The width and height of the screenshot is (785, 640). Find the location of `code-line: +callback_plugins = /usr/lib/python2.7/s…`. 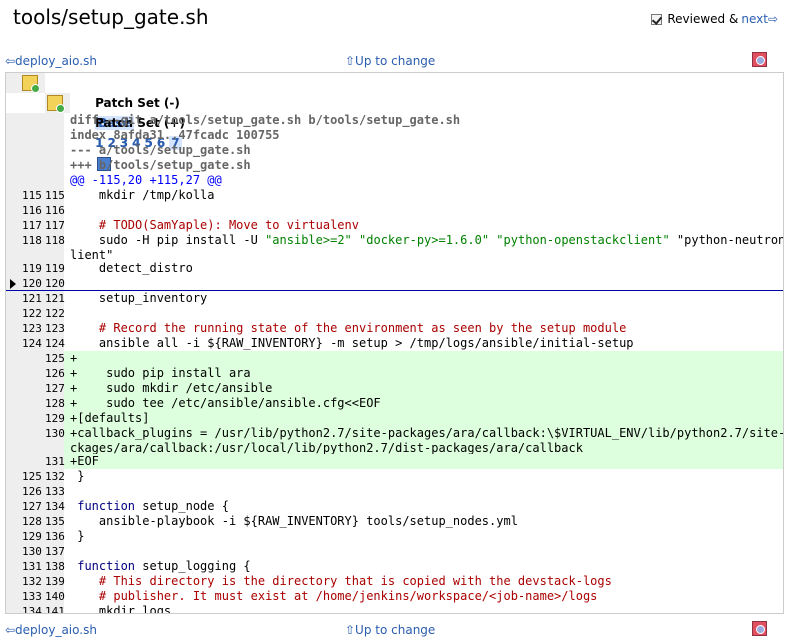

code-line: +callback_plugins = /usr/lib/python2.7/s… is located at coordinates (427, 440).